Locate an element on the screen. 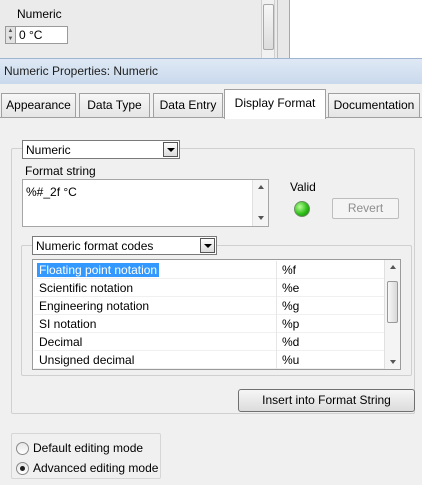 Image resolution: width=422 pixels, height=485 pixels. list-item: Engineering notation %g is located at coordinates (209, 306).